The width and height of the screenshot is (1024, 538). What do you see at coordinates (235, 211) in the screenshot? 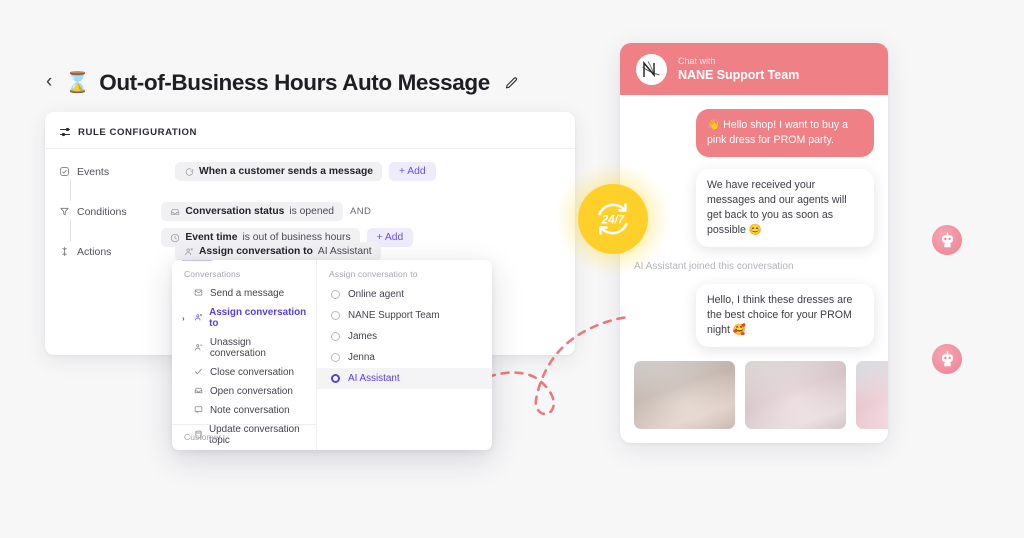
I see `condition-chip-bold: Conversation status` at bounding box center [235, 211].